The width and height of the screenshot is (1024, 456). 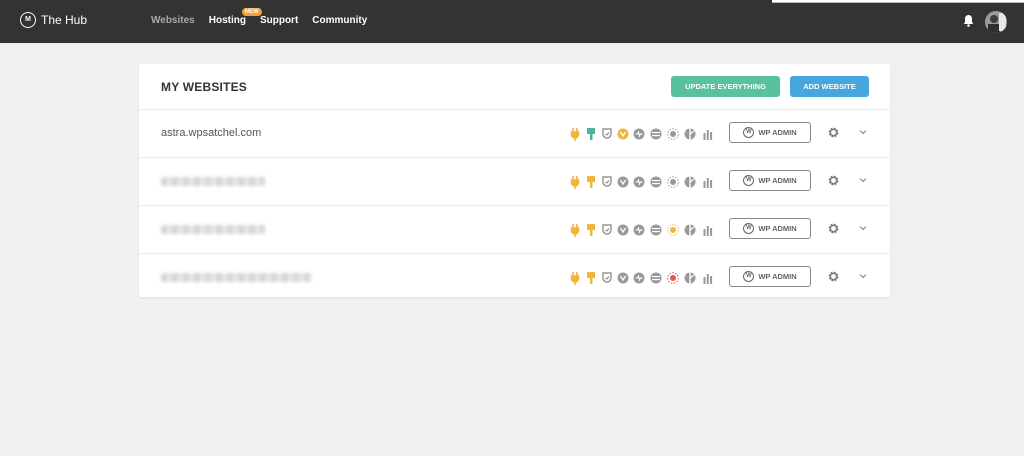 I want to click on bell-icon, so click(x=968, y=20).